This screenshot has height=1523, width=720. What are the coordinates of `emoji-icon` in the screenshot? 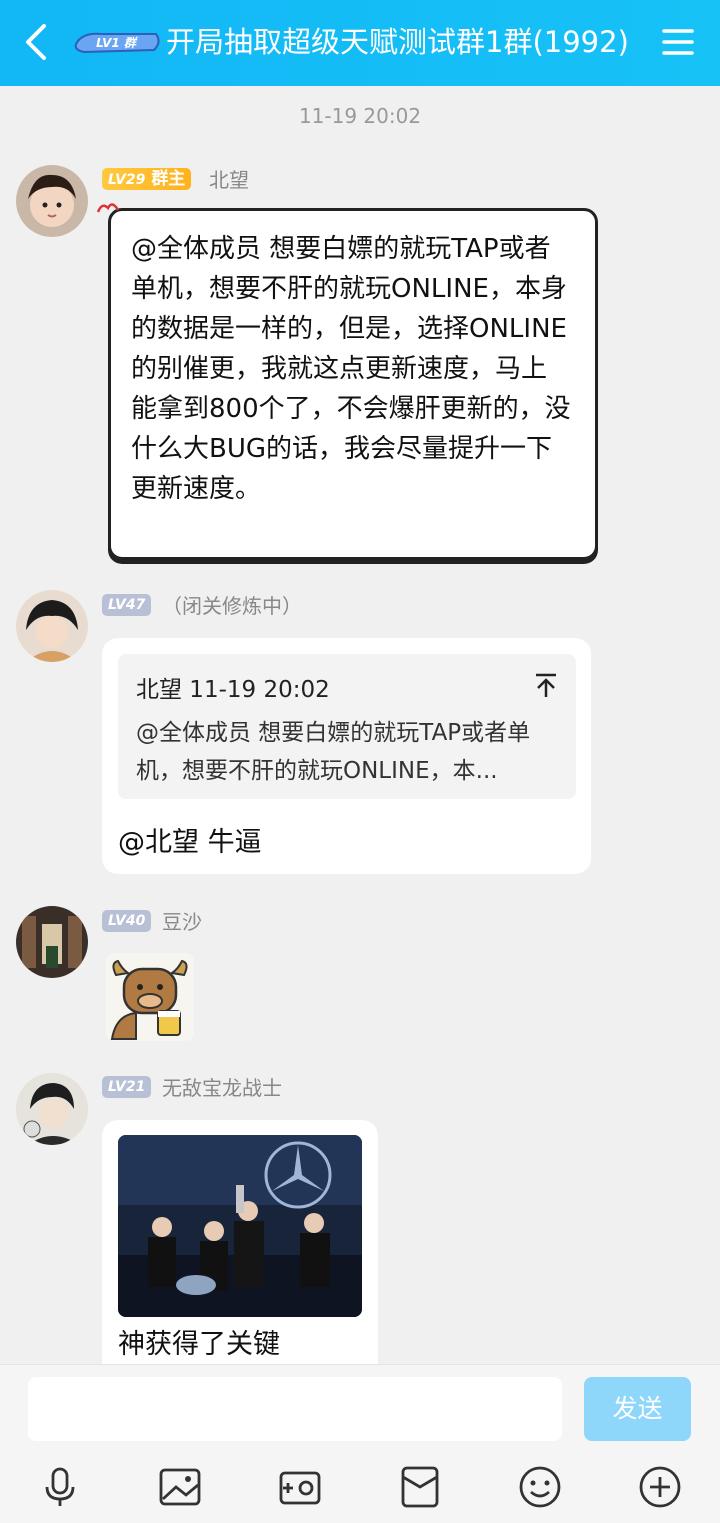 It's located at (540, 1487).